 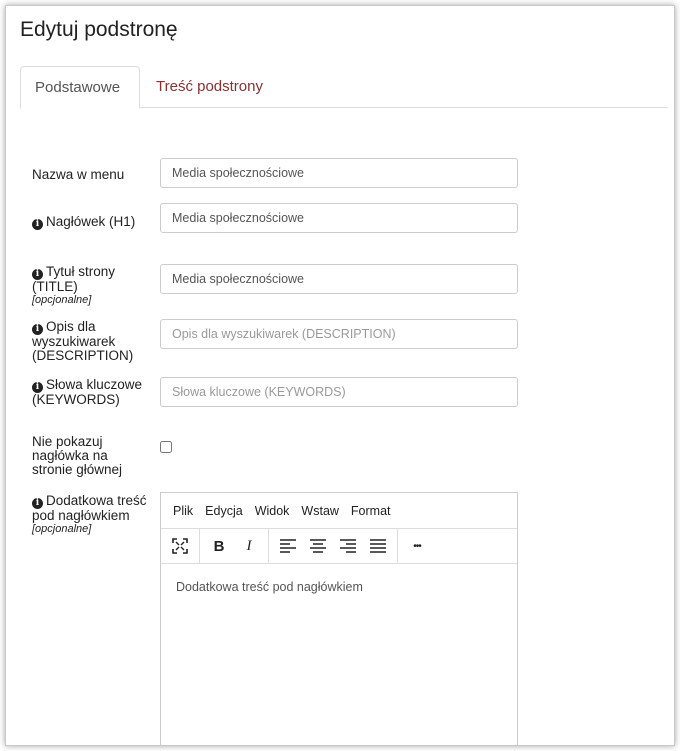 What do you see at coordinates (83, 341) in the screenshot?
I see `description-label: i Opis dla wyszukiwarek (DESCRIPTION)` at bounding box center [83, 341].